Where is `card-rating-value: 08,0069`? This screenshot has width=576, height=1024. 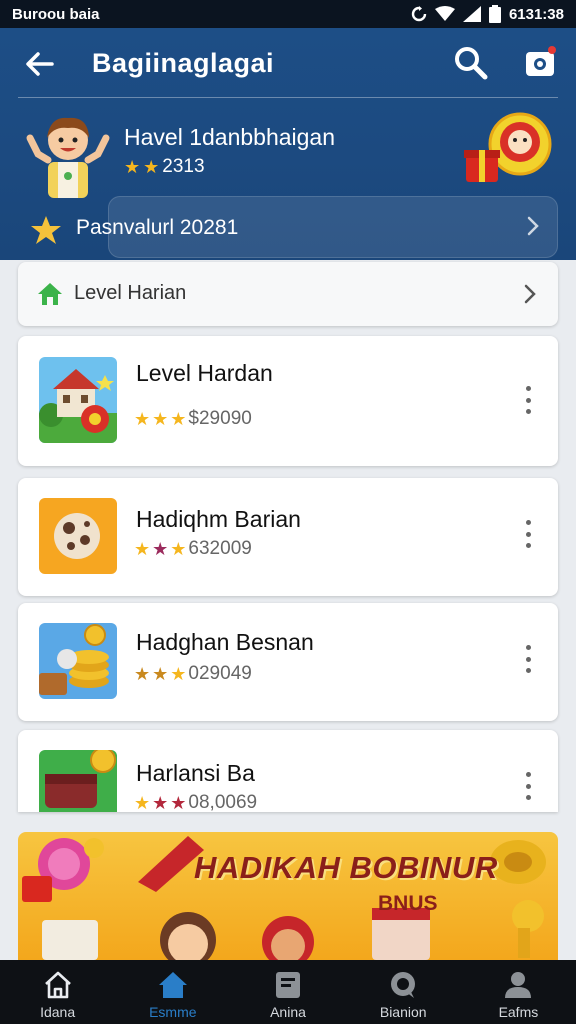 card-rating-value: 08,0069 is located at coordinates (223, 802).